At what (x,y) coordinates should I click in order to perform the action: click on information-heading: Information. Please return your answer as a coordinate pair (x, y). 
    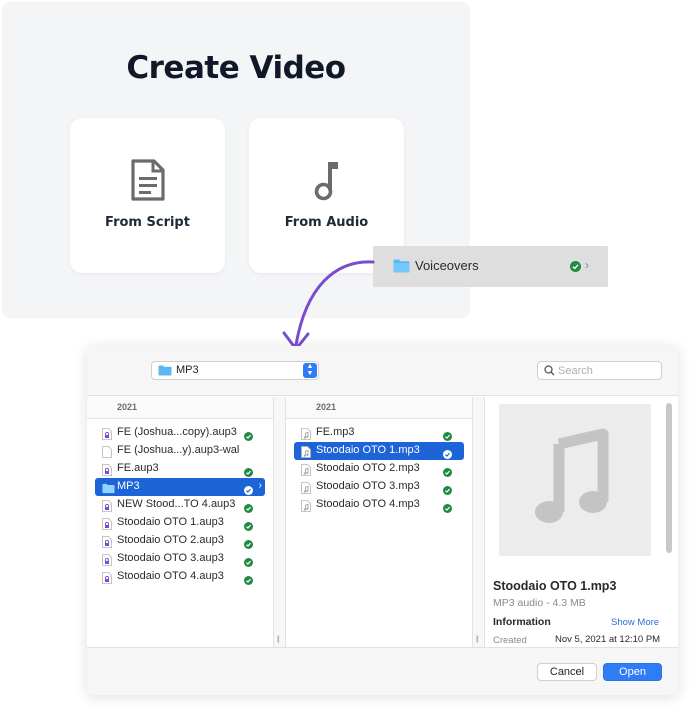
    Looking at the image, I should click on (522, 622).